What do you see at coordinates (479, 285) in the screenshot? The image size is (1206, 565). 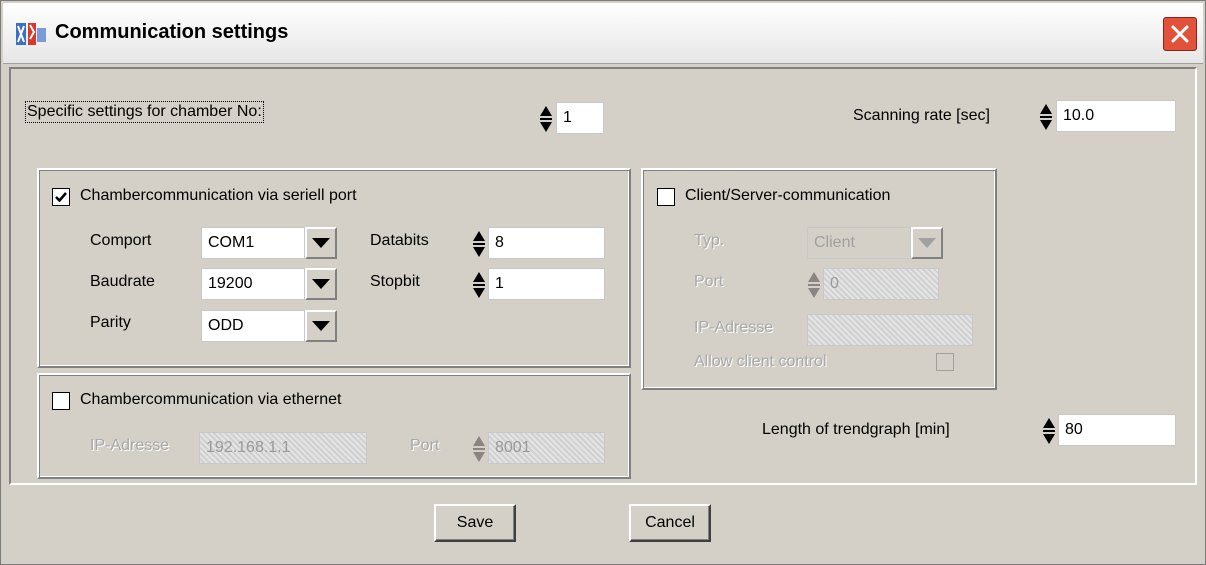 I see `stopbit-spinner` at bounding box center [479, 285].